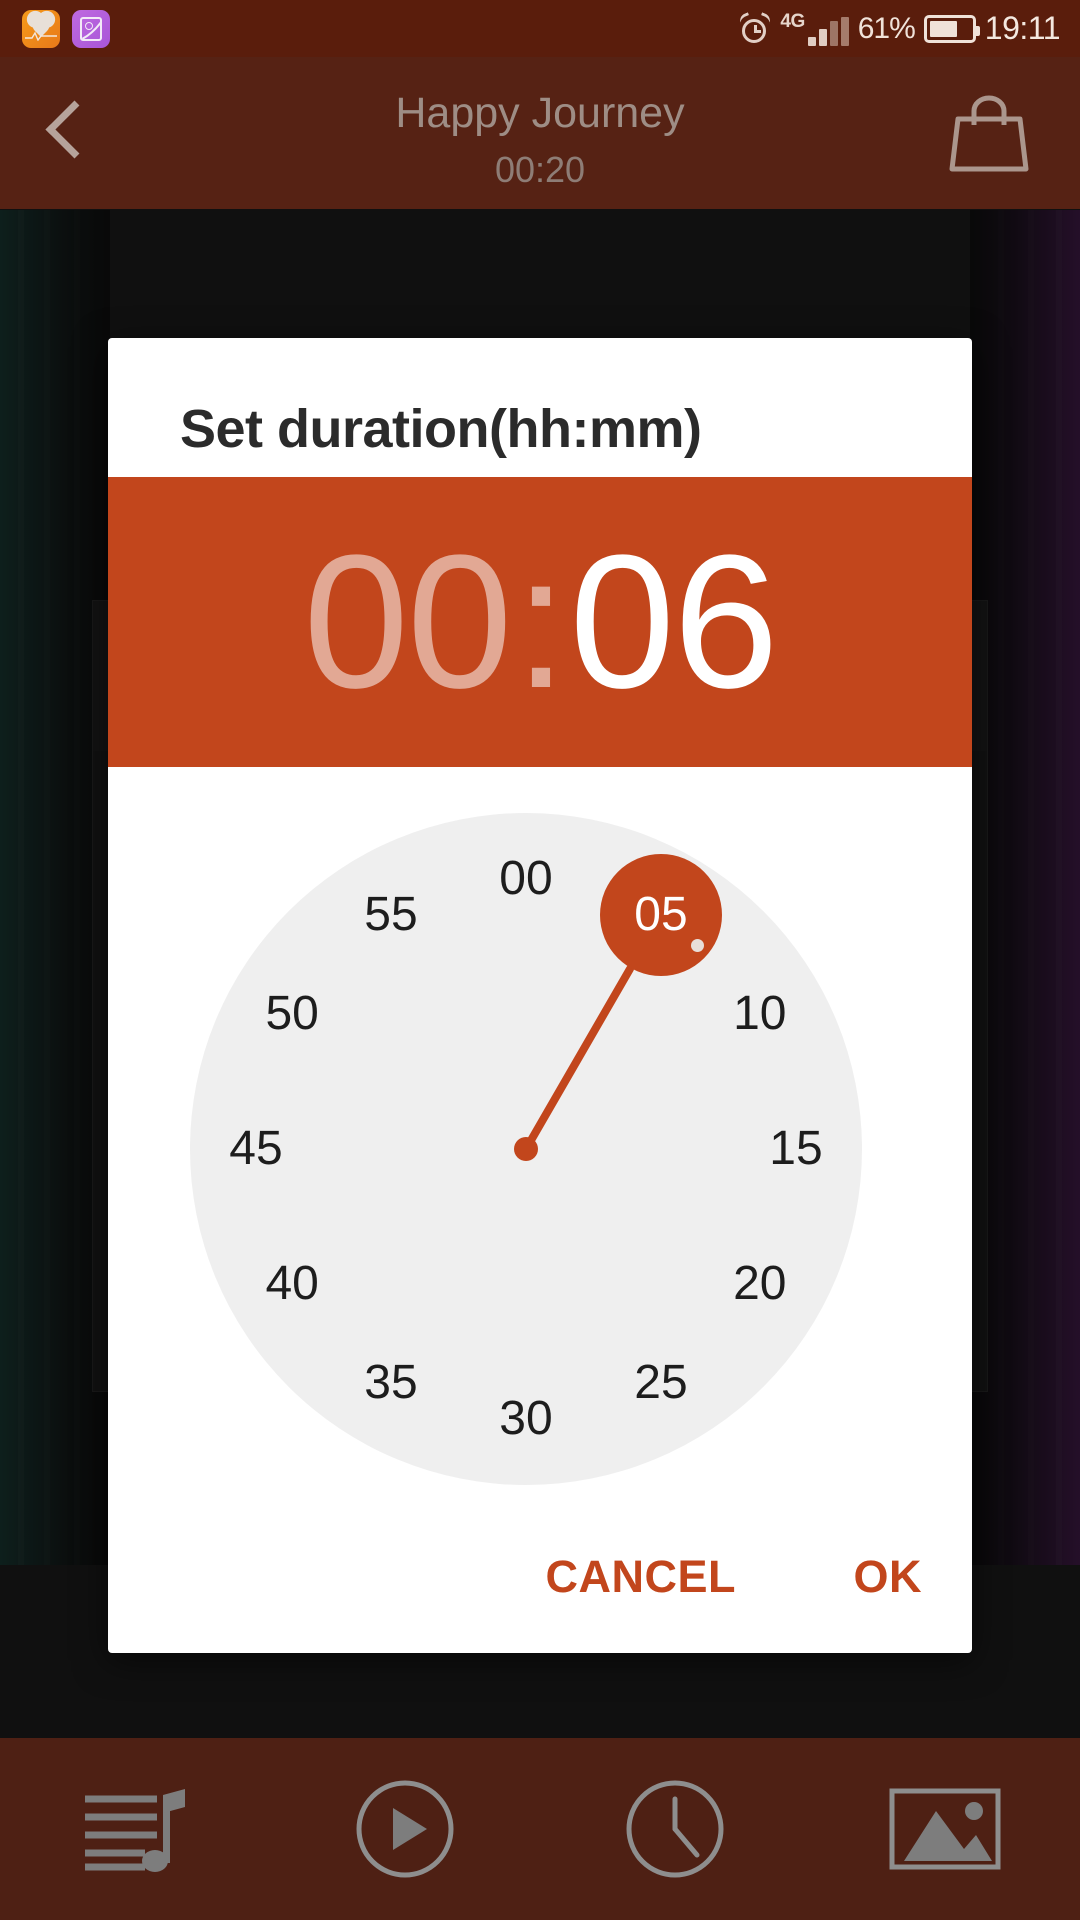 This screenshot has height=1920, width=1080. What do you see at coordinates (888, 1577) in the screenshot?
I see `ok-button: OK` at bounding box center [888, 1577].